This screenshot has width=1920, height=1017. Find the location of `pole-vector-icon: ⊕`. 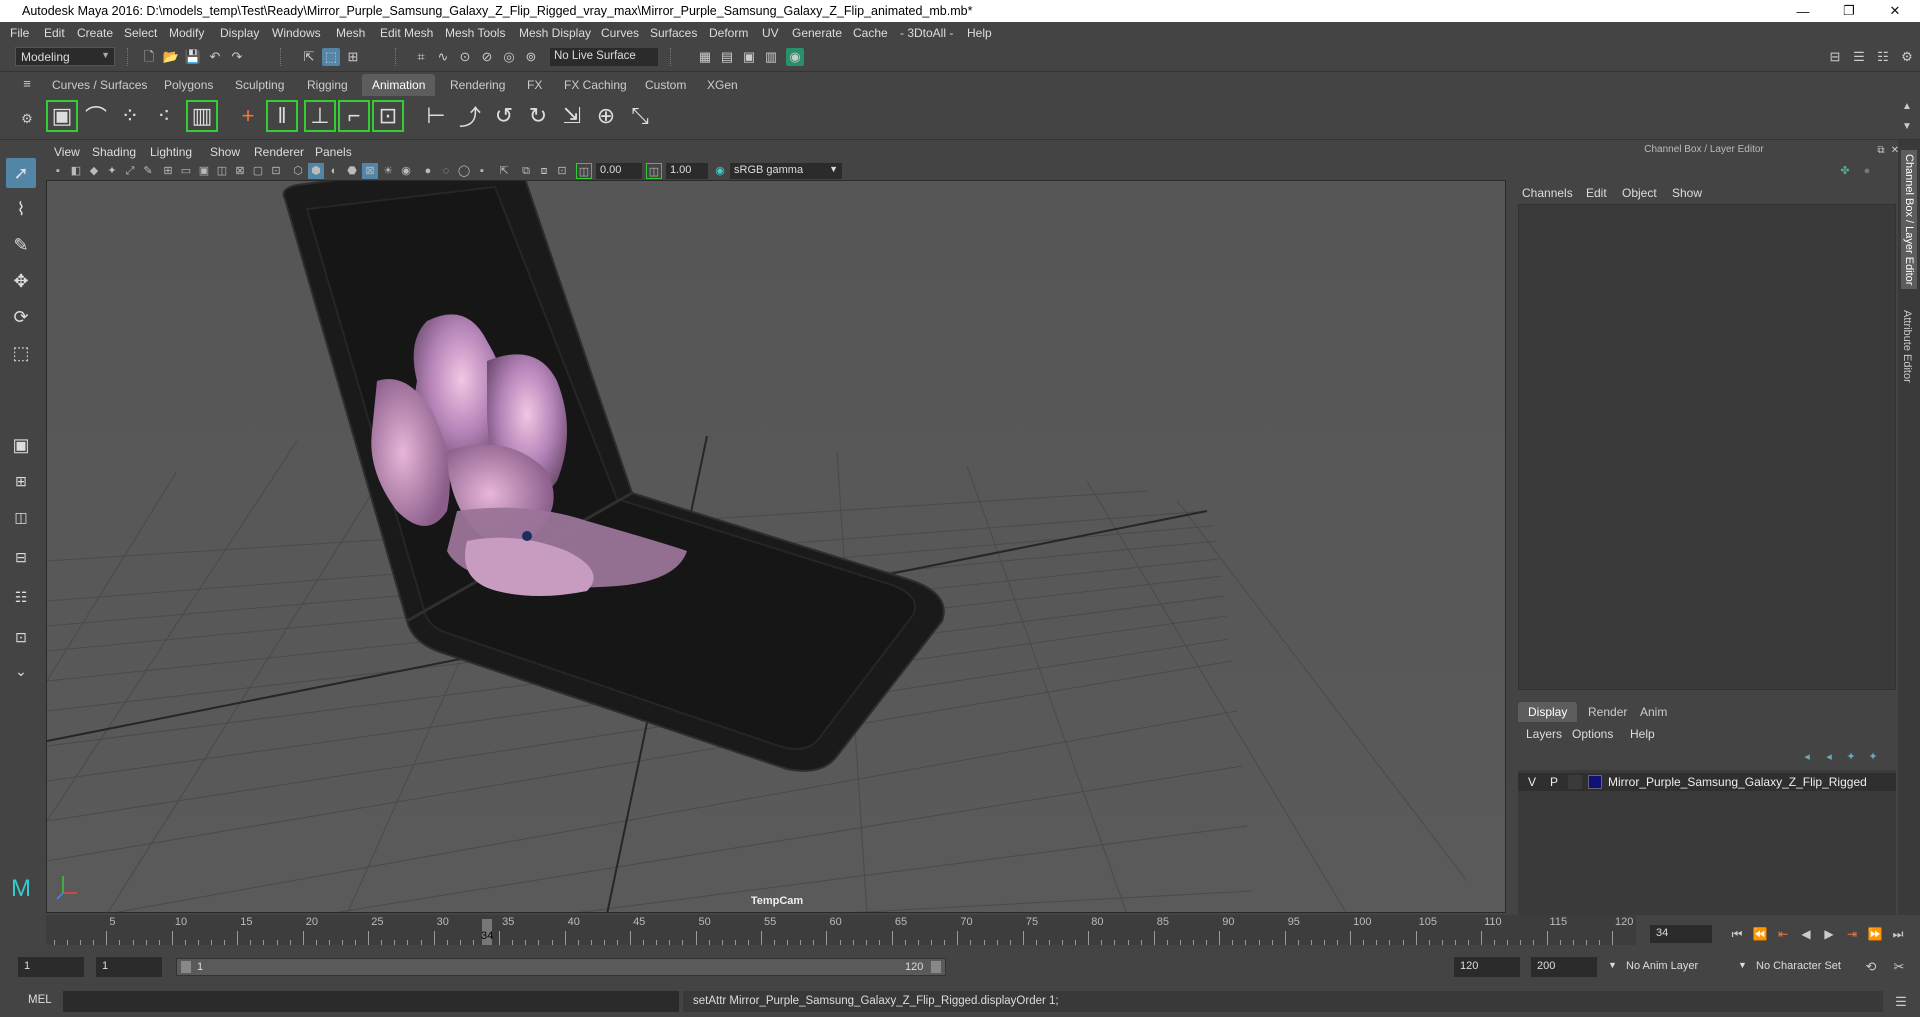

pole-vector-icon: ⊕ is located at coordinates (606, 116).